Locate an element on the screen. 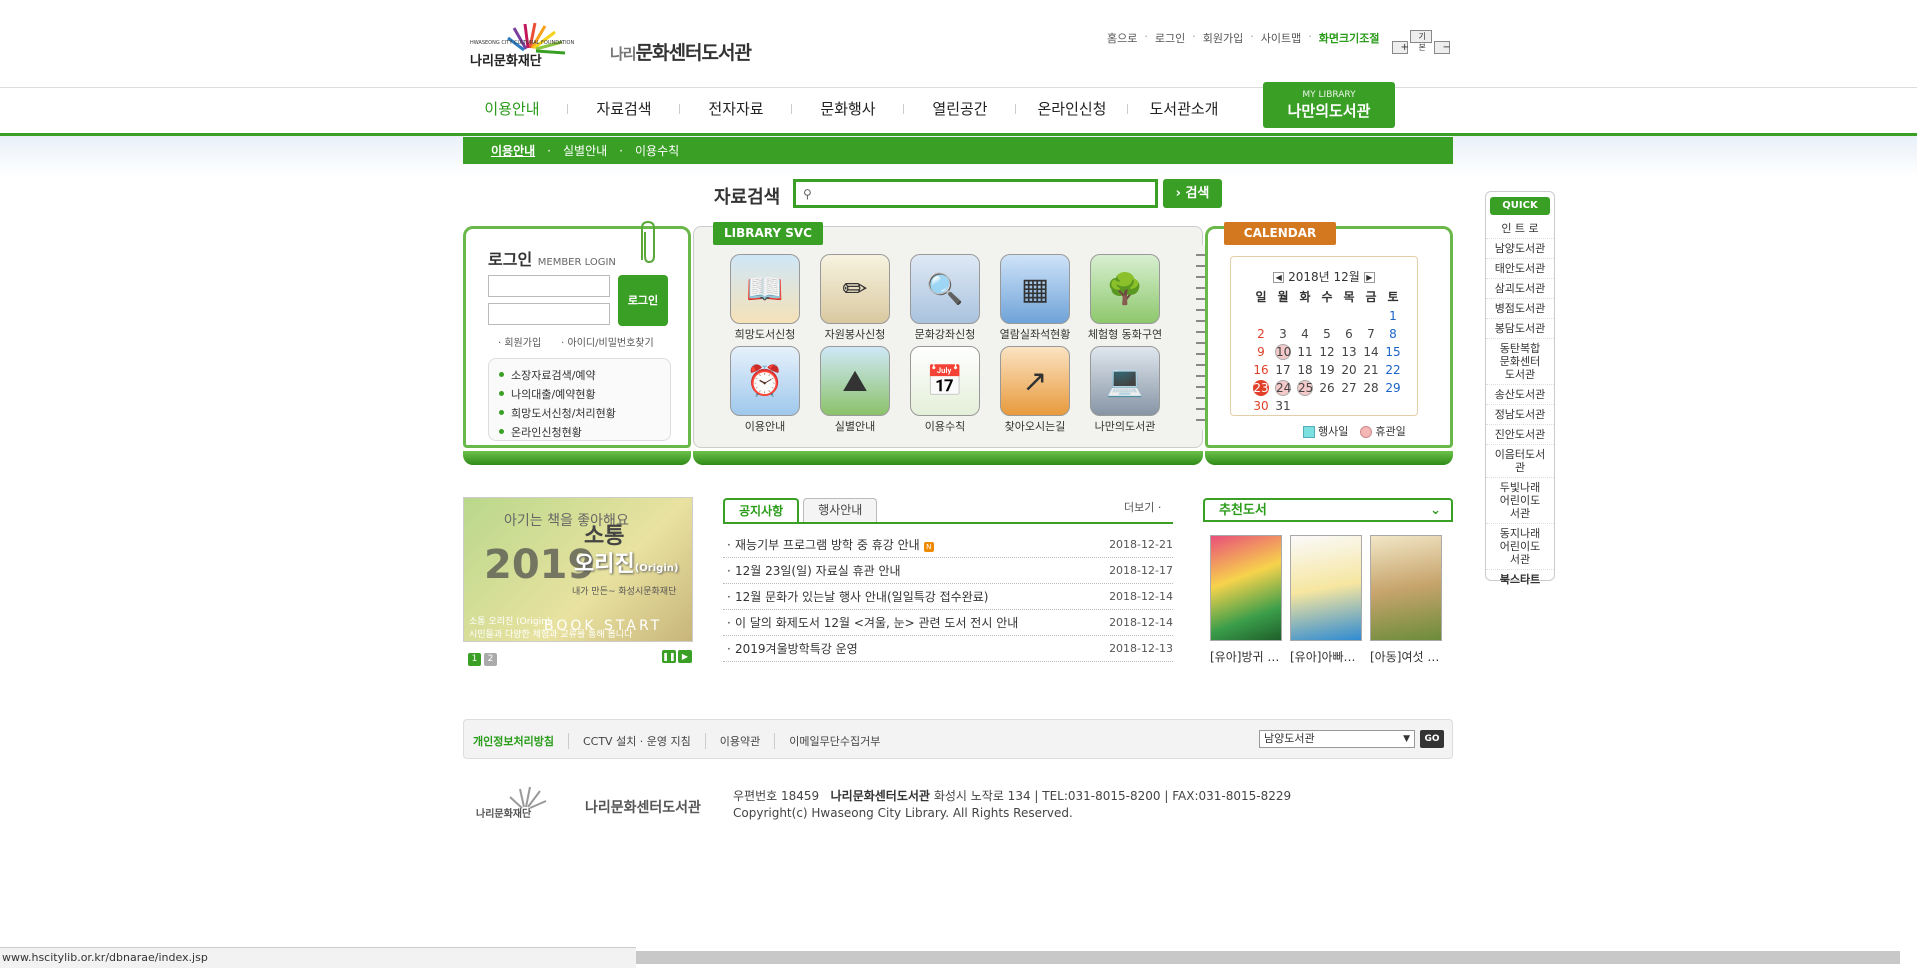 This screenshot has height=968, width=1917. calendar-day: 27 is located at coordinates (1349, 388).